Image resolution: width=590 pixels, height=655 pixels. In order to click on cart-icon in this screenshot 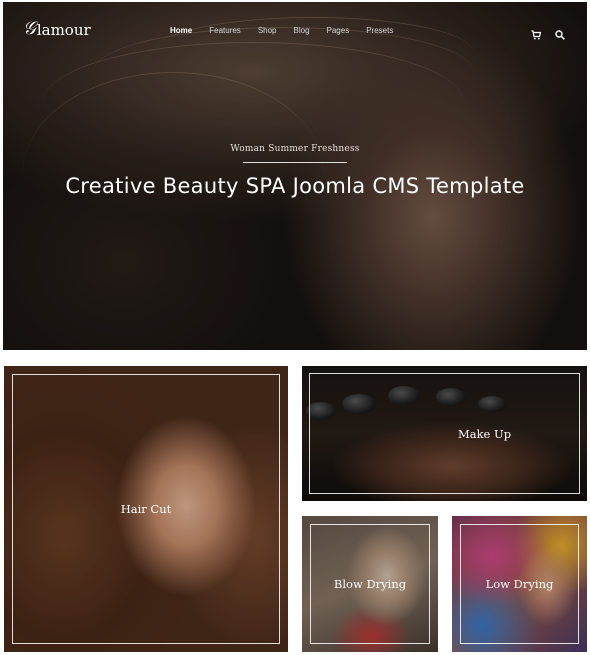, I will do `click(536, 32)`.